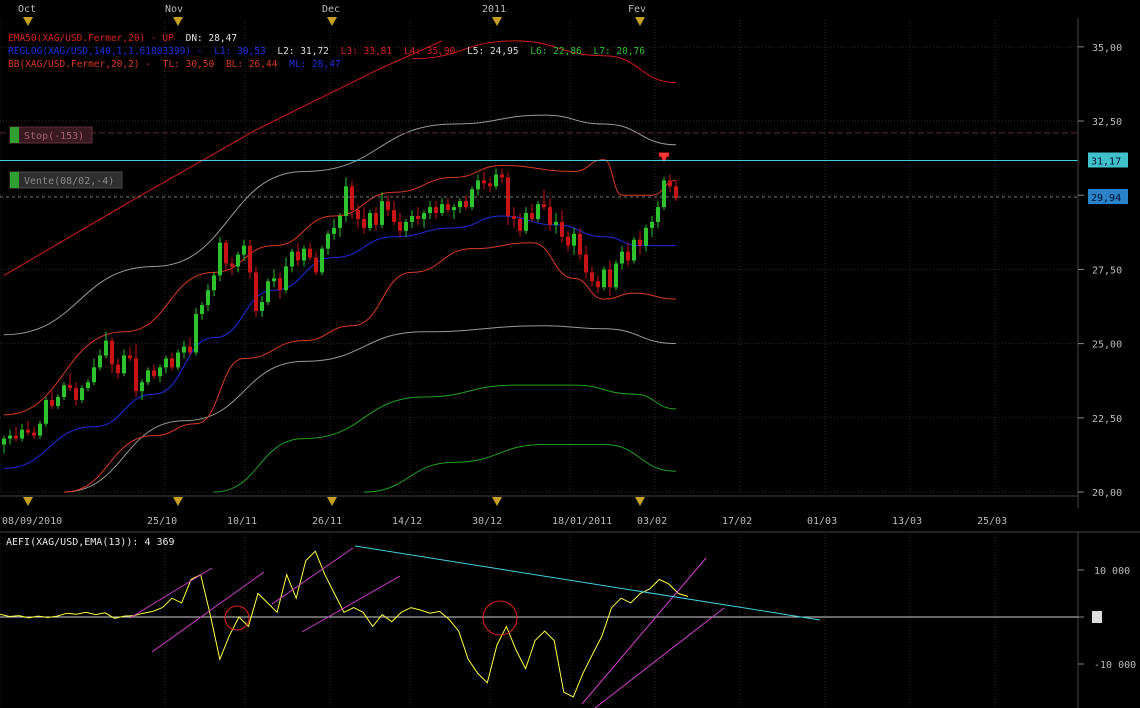 The image size is (1140, 708). Describe the element at coordinates (907, 521) in the screenshot. I see `date-label-10: 13/03` at that location.